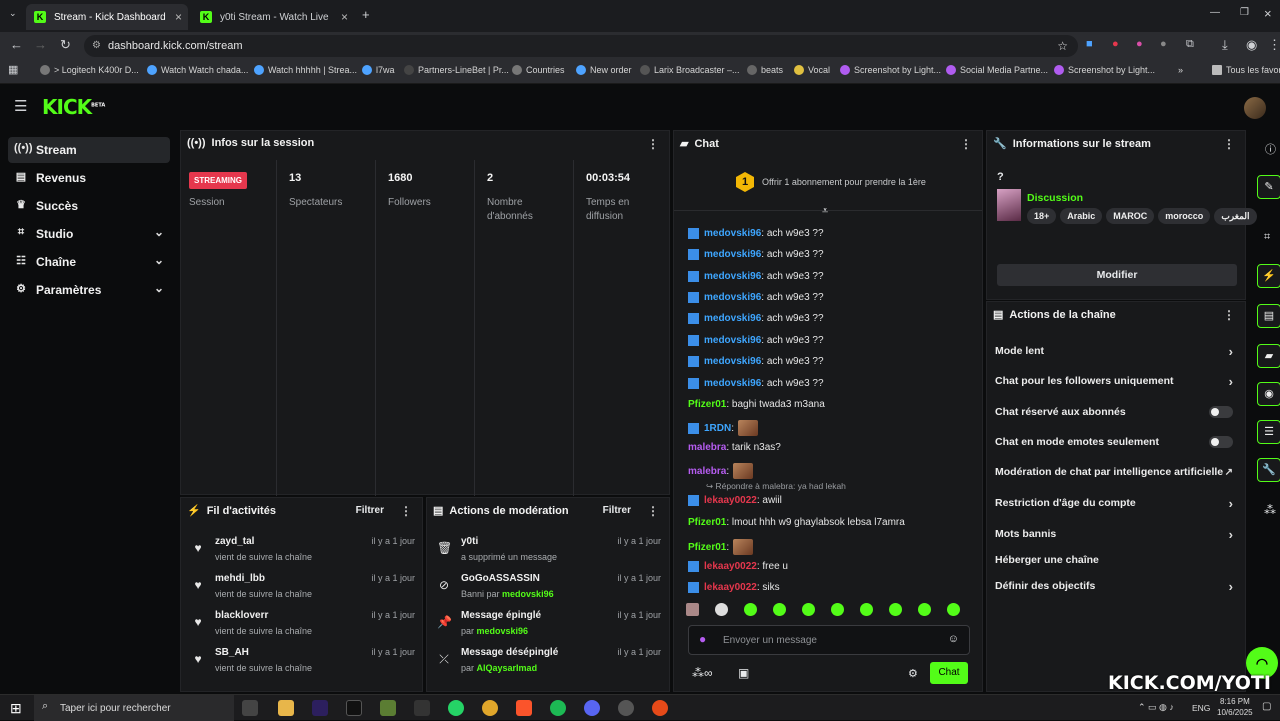 Image resolution: width=1280 pixels, height=721 pixels. Describe the element at coordinates (1089, 44) in the screenshot. I see `extension-icon: ■` at that location.